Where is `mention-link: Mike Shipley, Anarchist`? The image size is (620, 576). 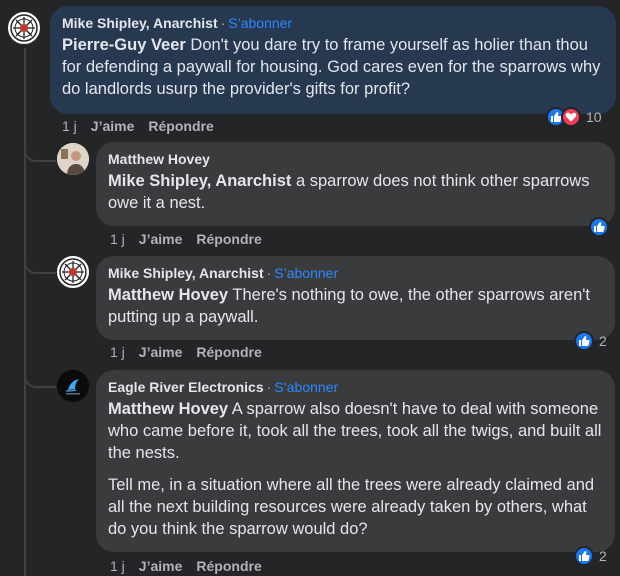 mention-link: Mike Shipley, Anarchist is located at coordinates (199, 181).